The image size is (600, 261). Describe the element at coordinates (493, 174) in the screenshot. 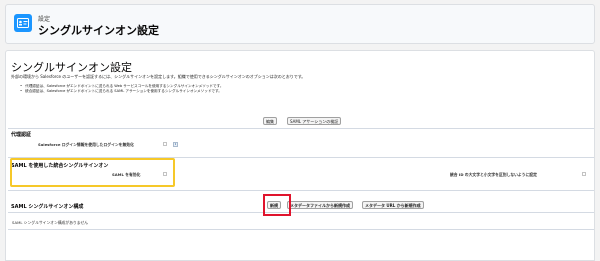

I see `case-insensitive-label: 統合 ID の大文字と小文字を区別しないように設定` at that location.